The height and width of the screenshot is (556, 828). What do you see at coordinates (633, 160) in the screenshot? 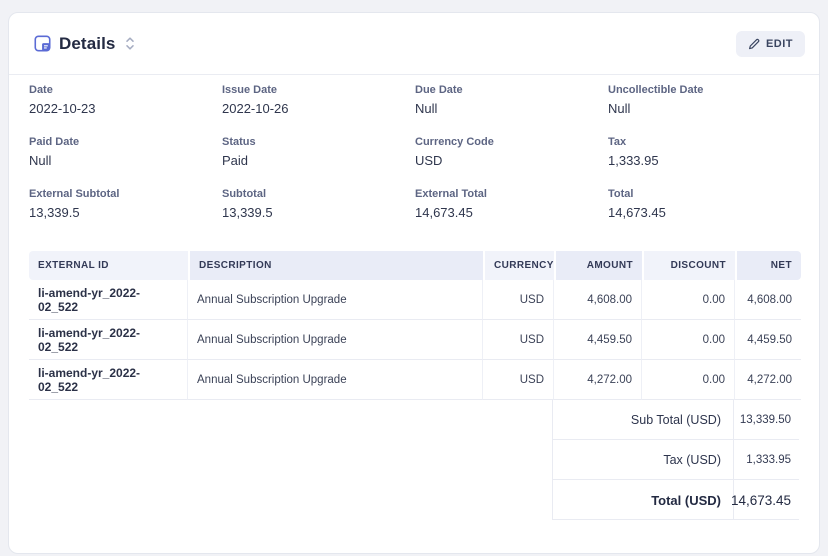
I see `field-value: 1,333.95` at bounding box center [633, 160].